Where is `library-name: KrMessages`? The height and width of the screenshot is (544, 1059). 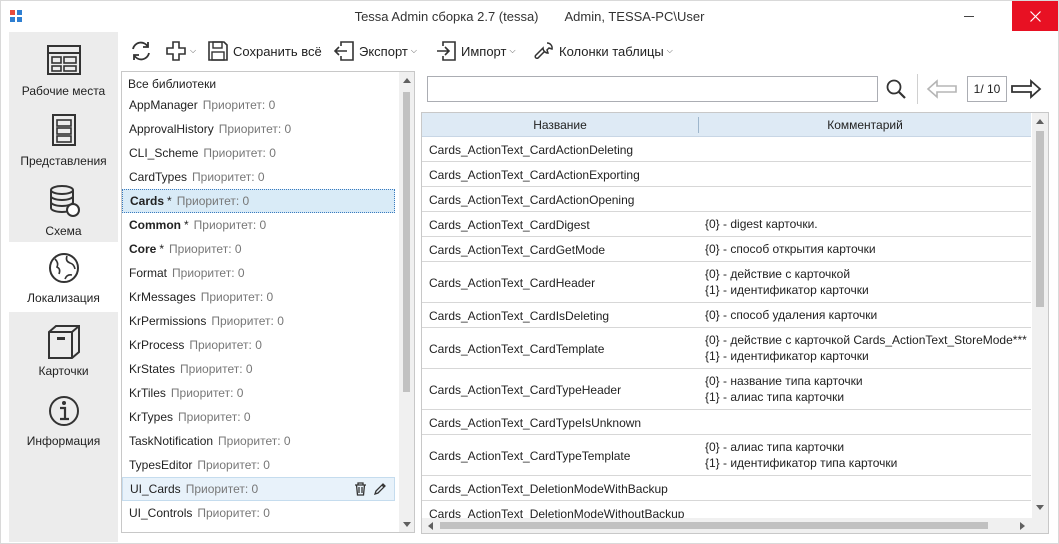 library-name: KrMessages is located at coordinates (162, 297).